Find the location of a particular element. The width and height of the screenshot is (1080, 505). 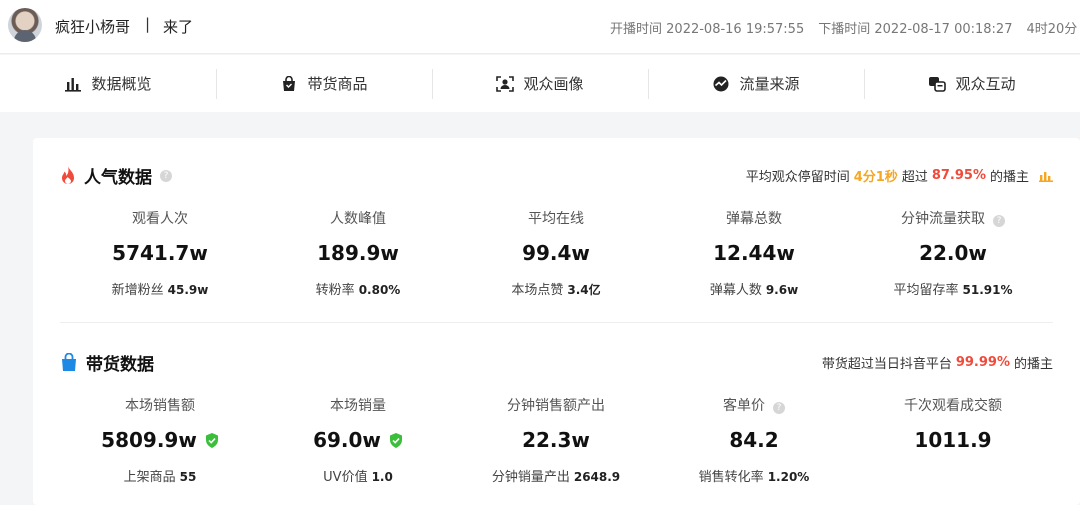

start-time-label: 开播时间 2022-08-16 19:57:55 is located at coordinates (707, 29).